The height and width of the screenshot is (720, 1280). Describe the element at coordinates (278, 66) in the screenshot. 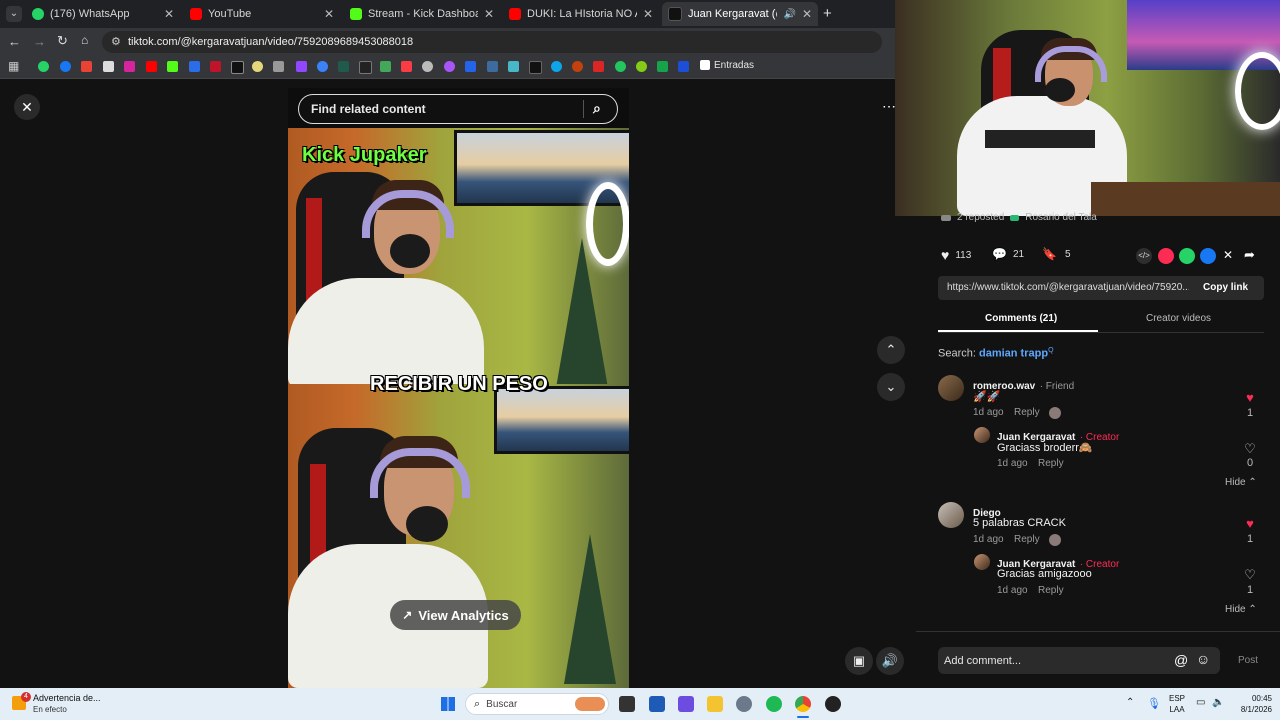

I see `bookmark-gray-icon` at that location.